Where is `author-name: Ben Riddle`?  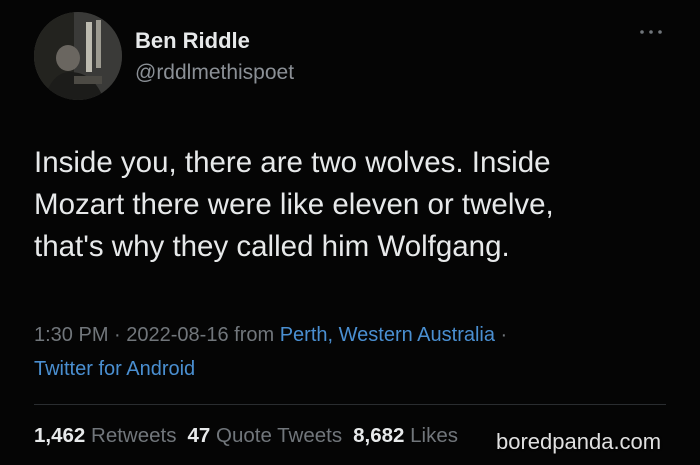 author-name: Ben Riddle is located at coordinates (192, 41).